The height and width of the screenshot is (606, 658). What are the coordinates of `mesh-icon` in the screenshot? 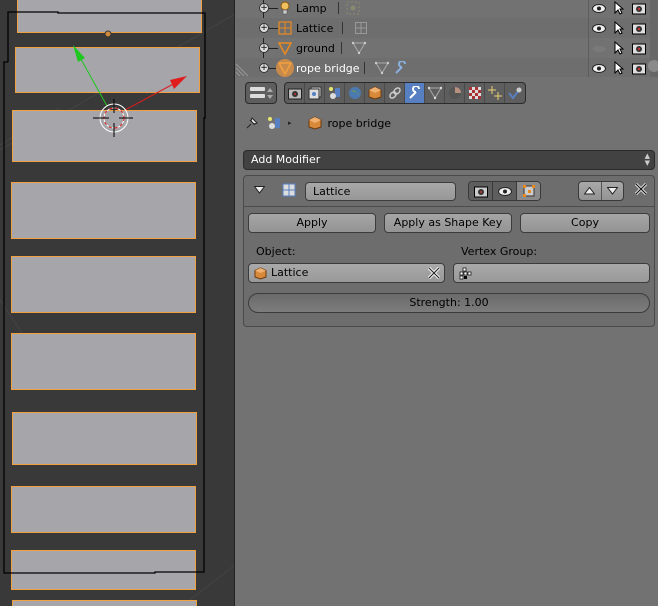 It's located at (285, 69).